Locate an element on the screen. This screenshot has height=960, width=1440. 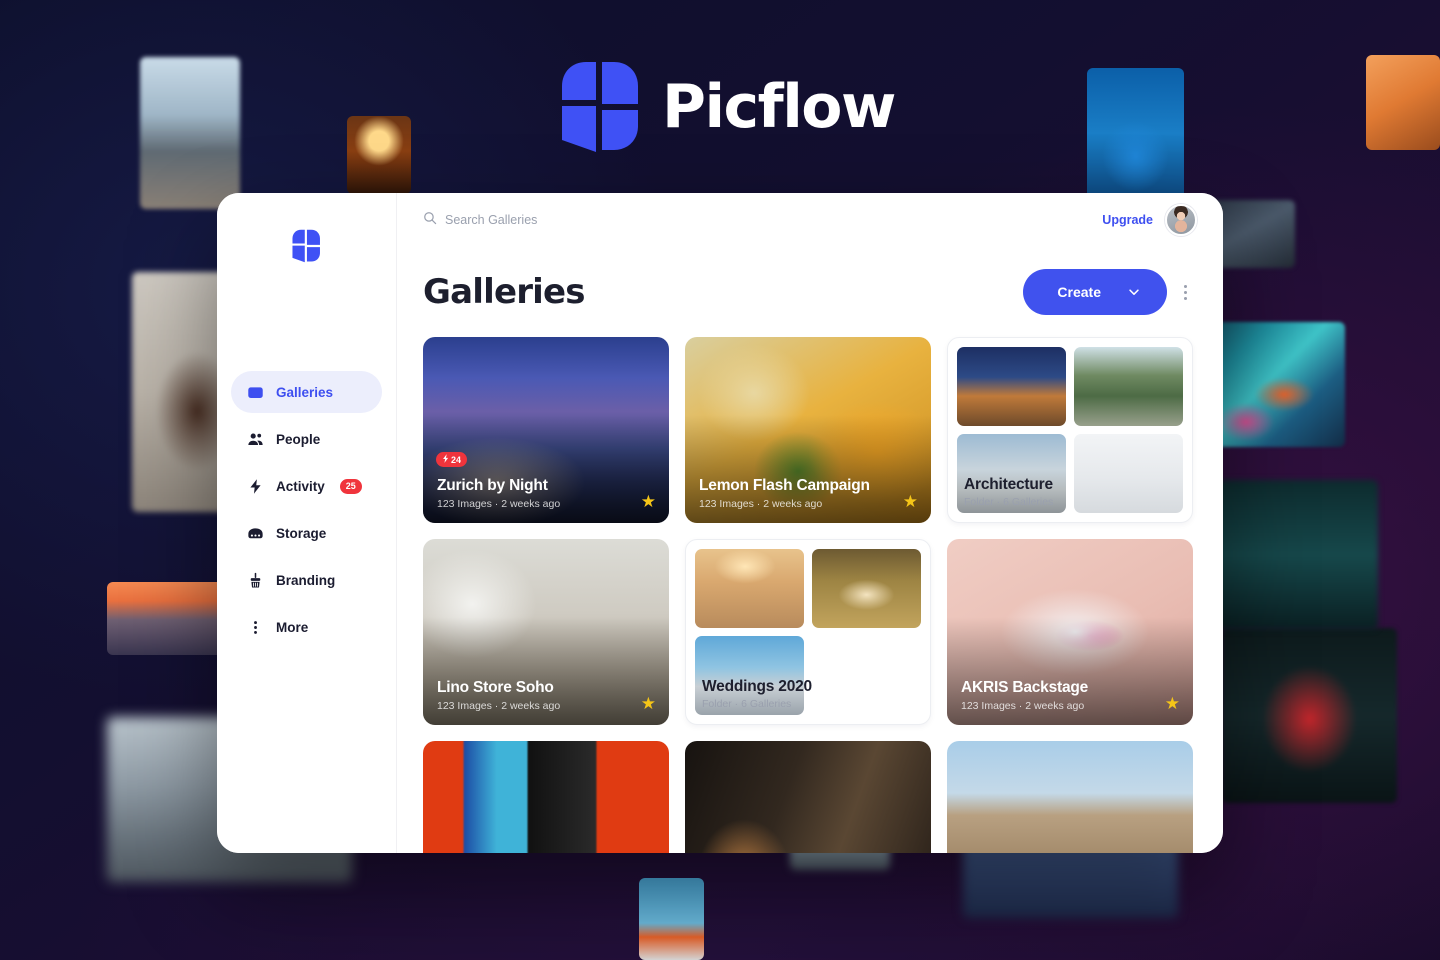
card-meta: AKRIS Backstage 123 Images · 2 weeks ago is located at coordinates (1054, 695).